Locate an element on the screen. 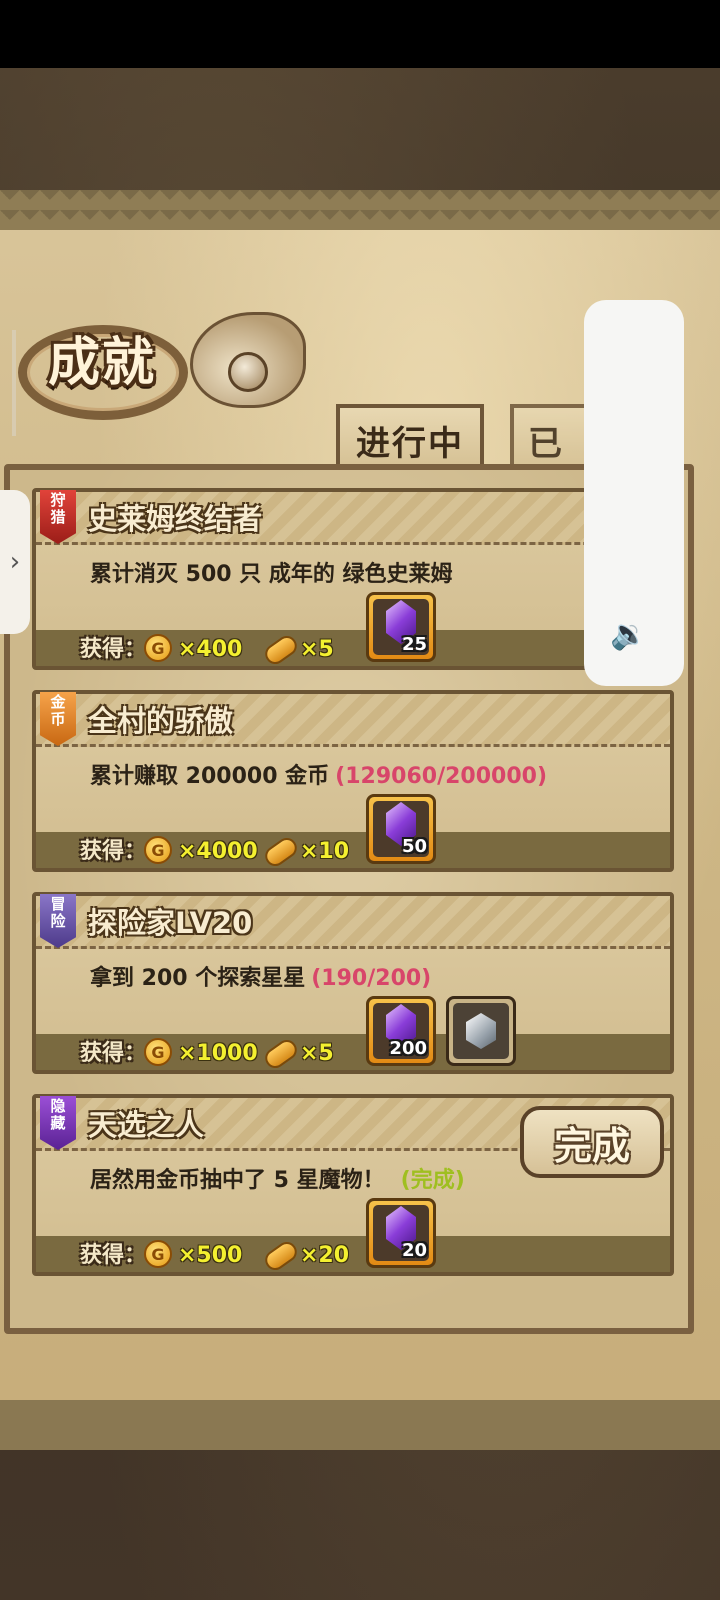 Image resolution: width=720 pixels, height=1600 pixels. progress-text: (190/200) is located at coordinates (371, 978).